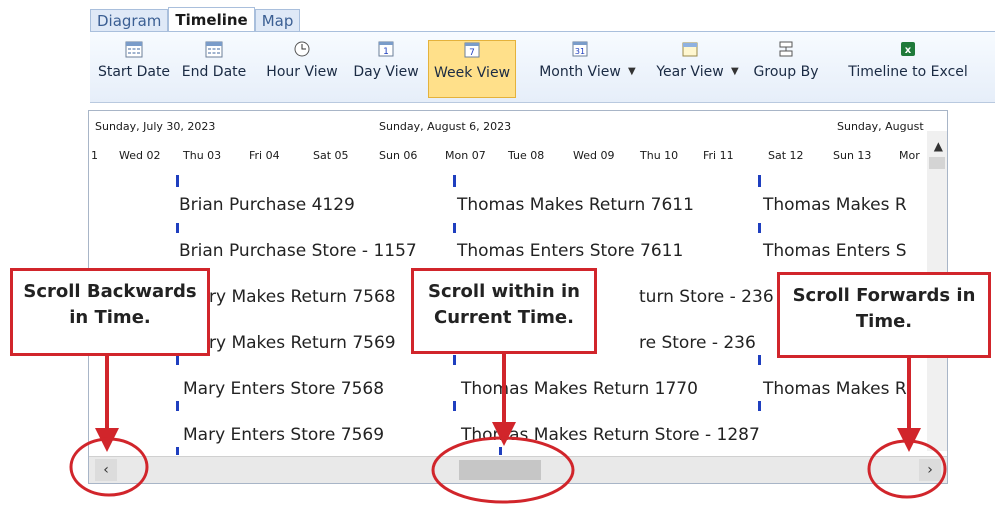  Describe the element at coordinates (106, 470) in the screenshot. I see `scroll-left-button: ‹` at that location.